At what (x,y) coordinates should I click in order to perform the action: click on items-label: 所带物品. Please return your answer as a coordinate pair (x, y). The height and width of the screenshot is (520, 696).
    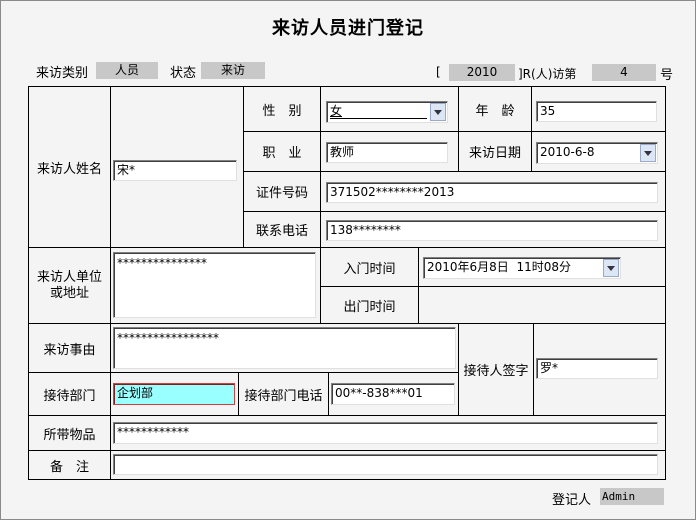
    Looking at the image, I should click on (69, 435).